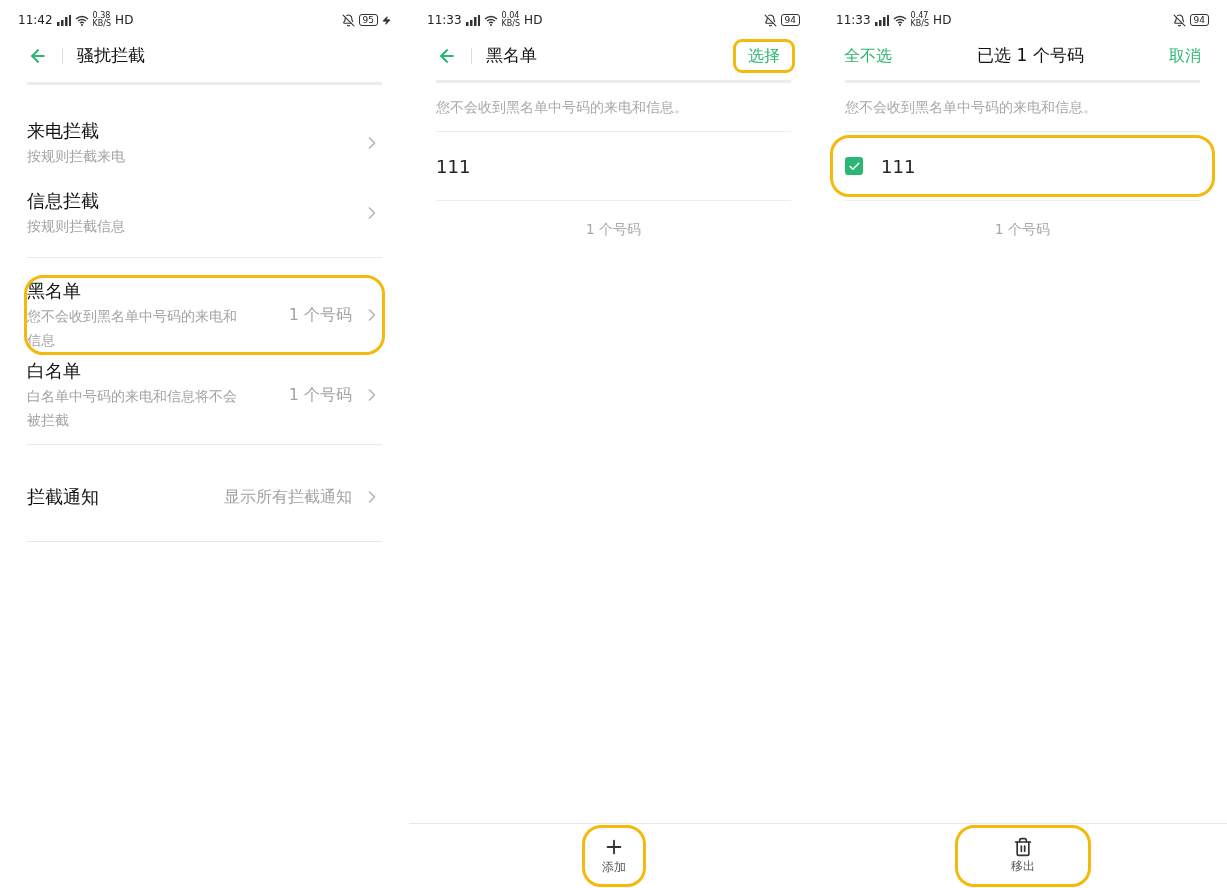 This screenshot has width=1227, height=888. I want to click on row-title: 白名单, so click(54, 371).